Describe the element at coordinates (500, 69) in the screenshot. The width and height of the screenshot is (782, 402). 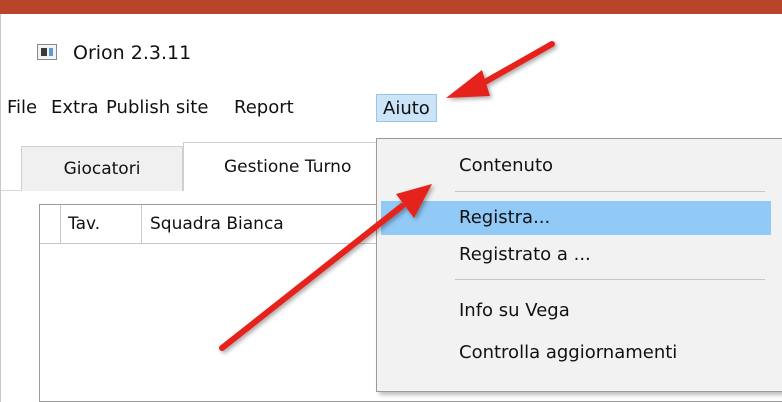
I see `arrow-to-aiuto-icon` at that location.